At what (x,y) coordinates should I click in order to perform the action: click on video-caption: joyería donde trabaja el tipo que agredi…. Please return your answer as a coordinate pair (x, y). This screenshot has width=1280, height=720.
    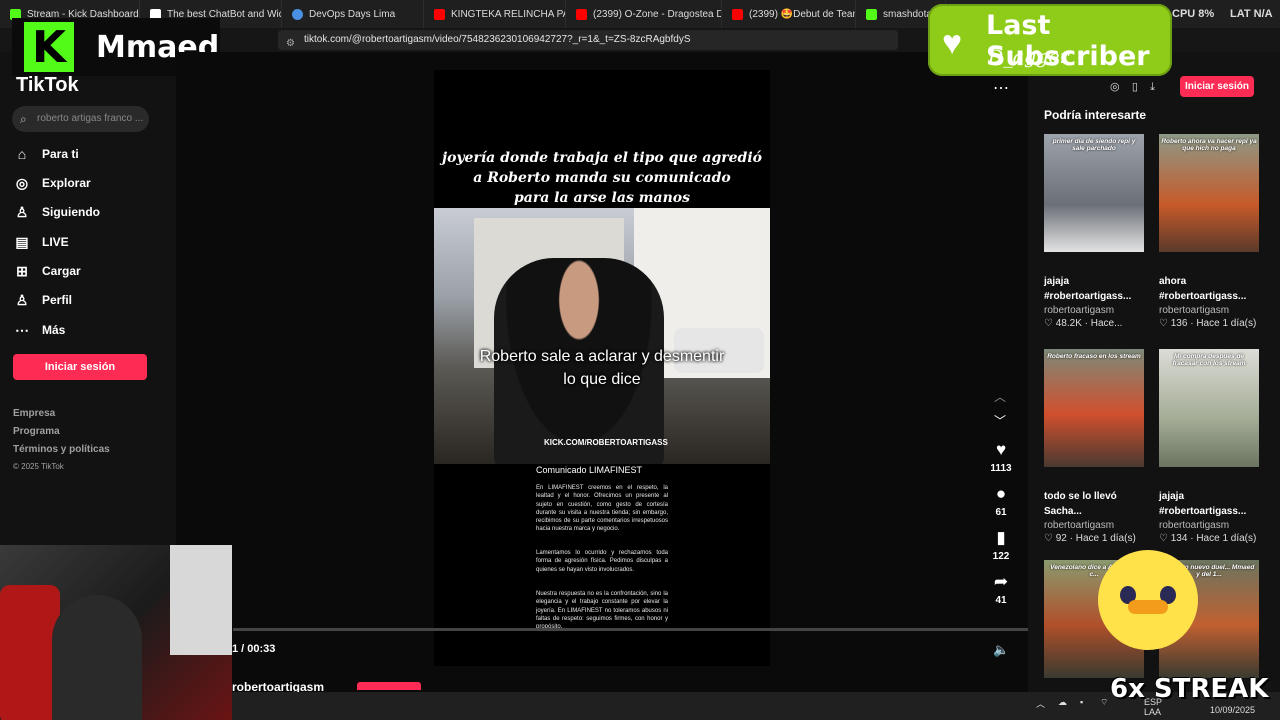
    Looking at the image, I should click on (602, 178).